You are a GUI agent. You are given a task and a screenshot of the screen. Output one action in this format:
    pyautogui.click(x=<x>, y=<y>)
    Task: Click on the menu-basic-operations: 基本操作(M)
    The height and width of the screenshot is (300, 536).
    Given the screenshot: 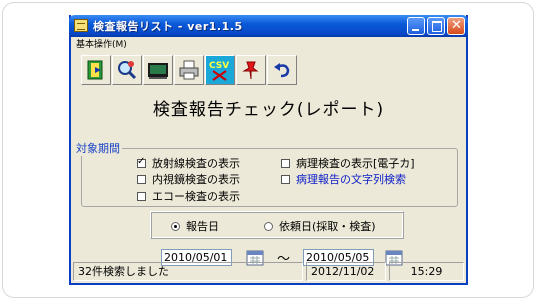 What is the action you would take?
    pyautogui.click(x=101, y=45)
    